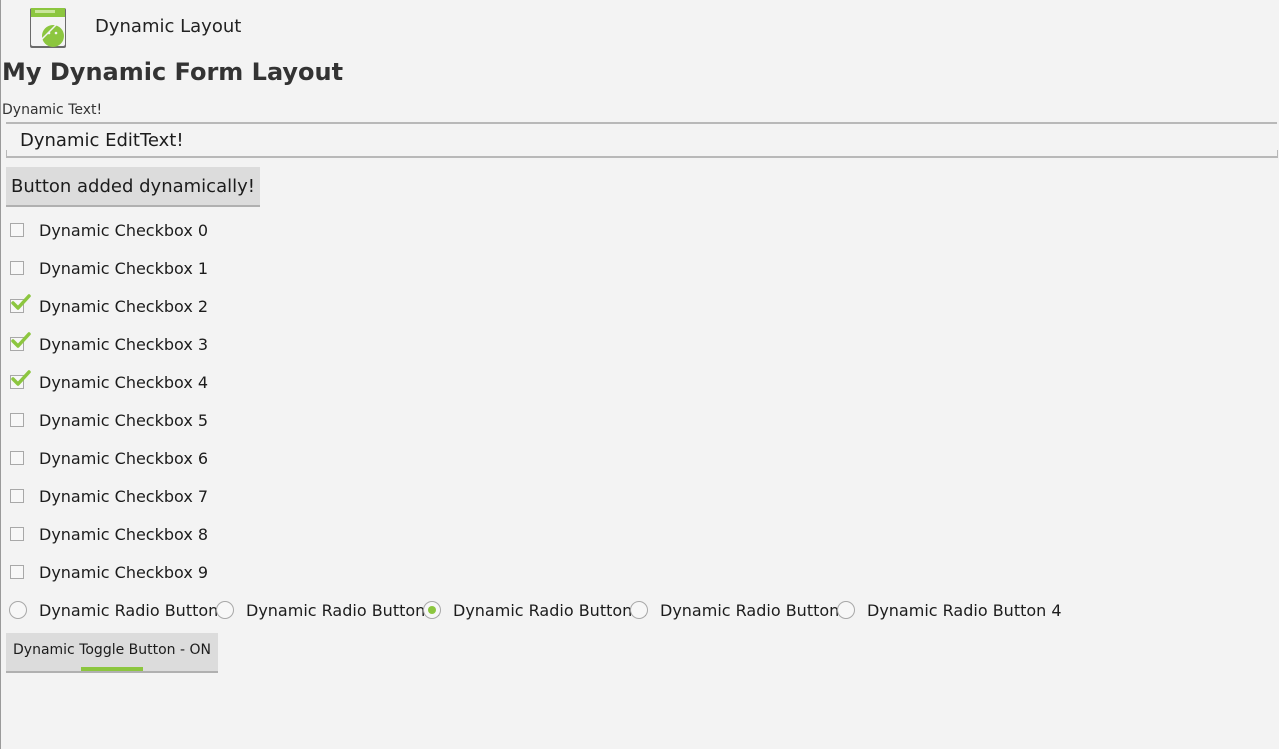 The height and width of the screenshot is (749, 1279). What do you see at coordinates (757, 610) in the screenshot?
I see `radio-label: Dynamic Radio Button 3` at bounding box center [757, 610].